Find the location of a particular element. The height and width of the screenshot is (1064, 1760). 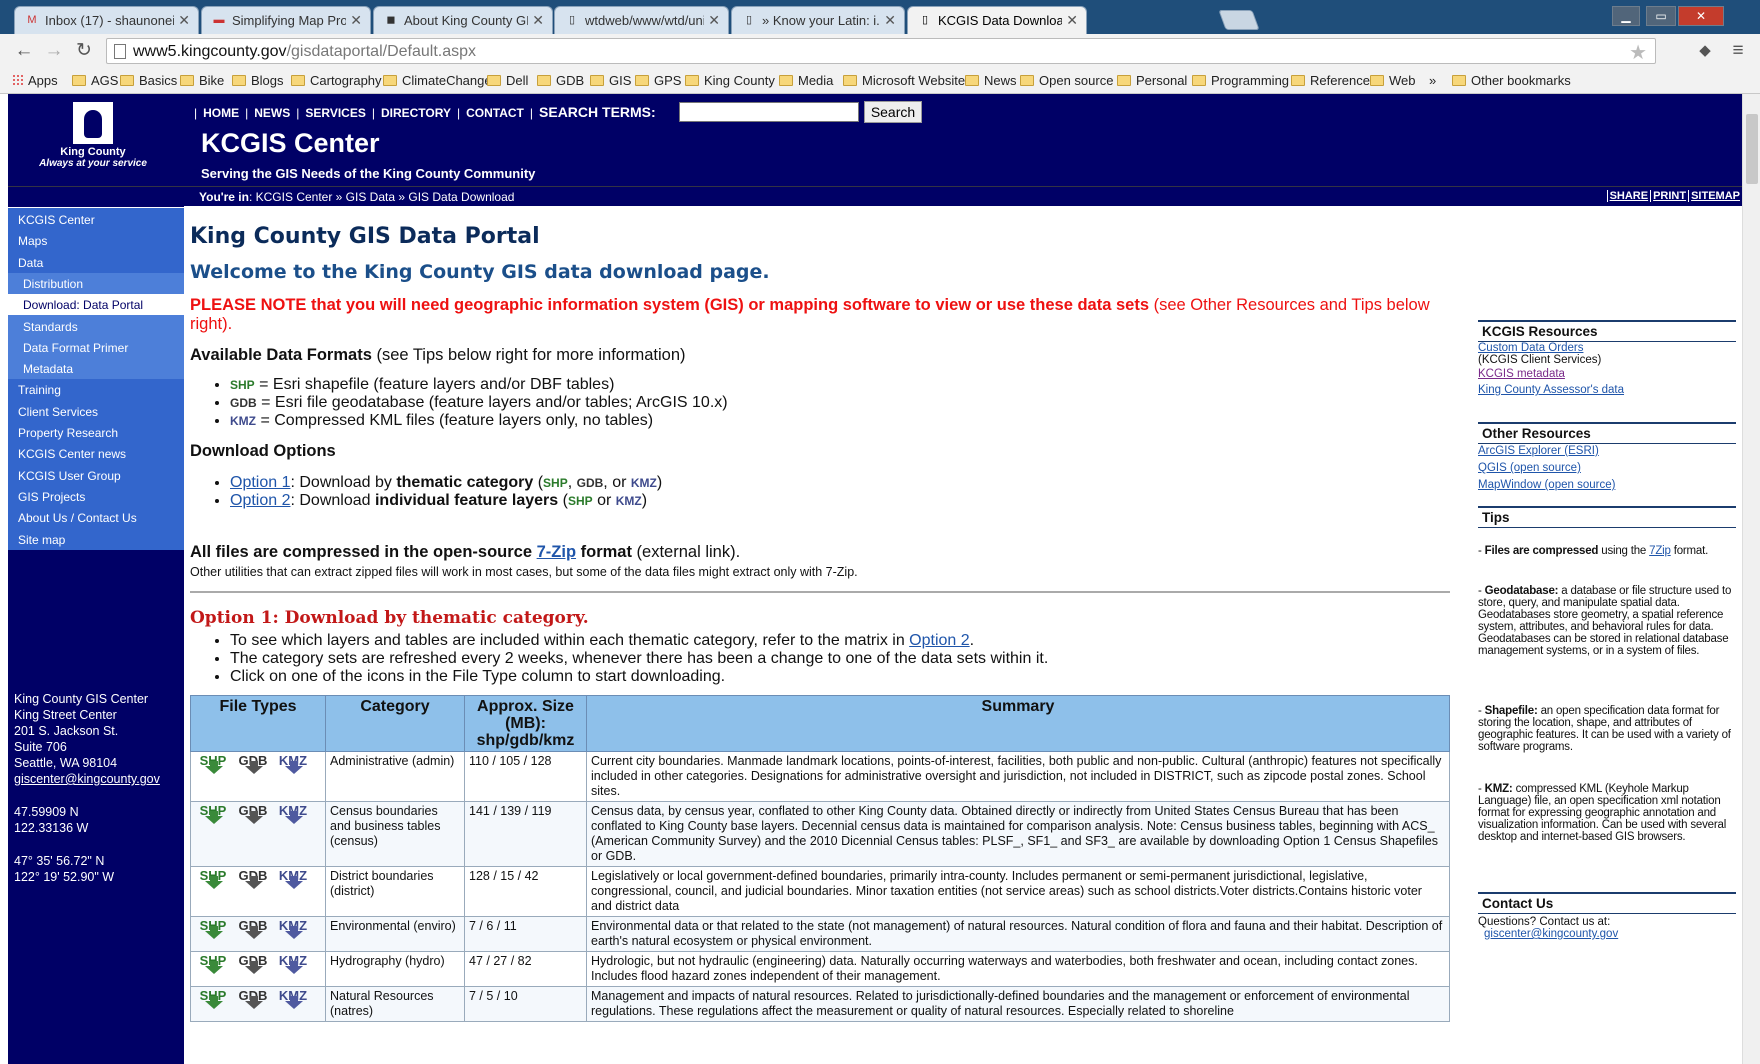

bookmark-news: News is located at coordinates (991, 80).